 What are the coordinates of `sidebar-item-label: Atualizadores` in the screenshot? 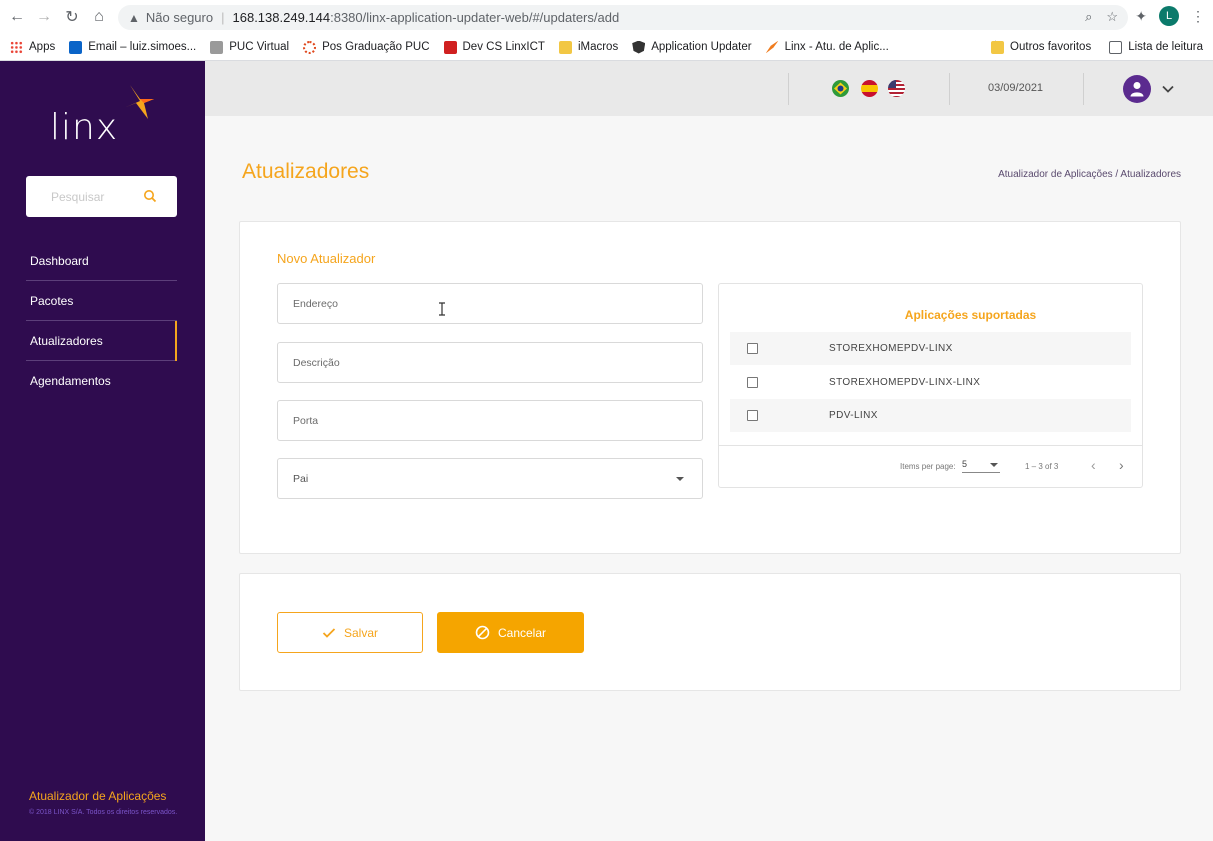 It's located at (66, 340).